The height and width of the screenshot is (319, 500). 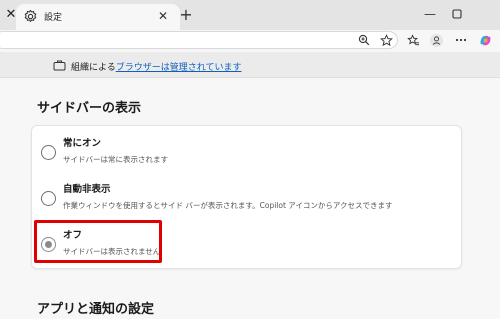 What do you see at coordinates (48, 244) in the screenshot?
I see `radio-off` at bounding box center [48, 244].